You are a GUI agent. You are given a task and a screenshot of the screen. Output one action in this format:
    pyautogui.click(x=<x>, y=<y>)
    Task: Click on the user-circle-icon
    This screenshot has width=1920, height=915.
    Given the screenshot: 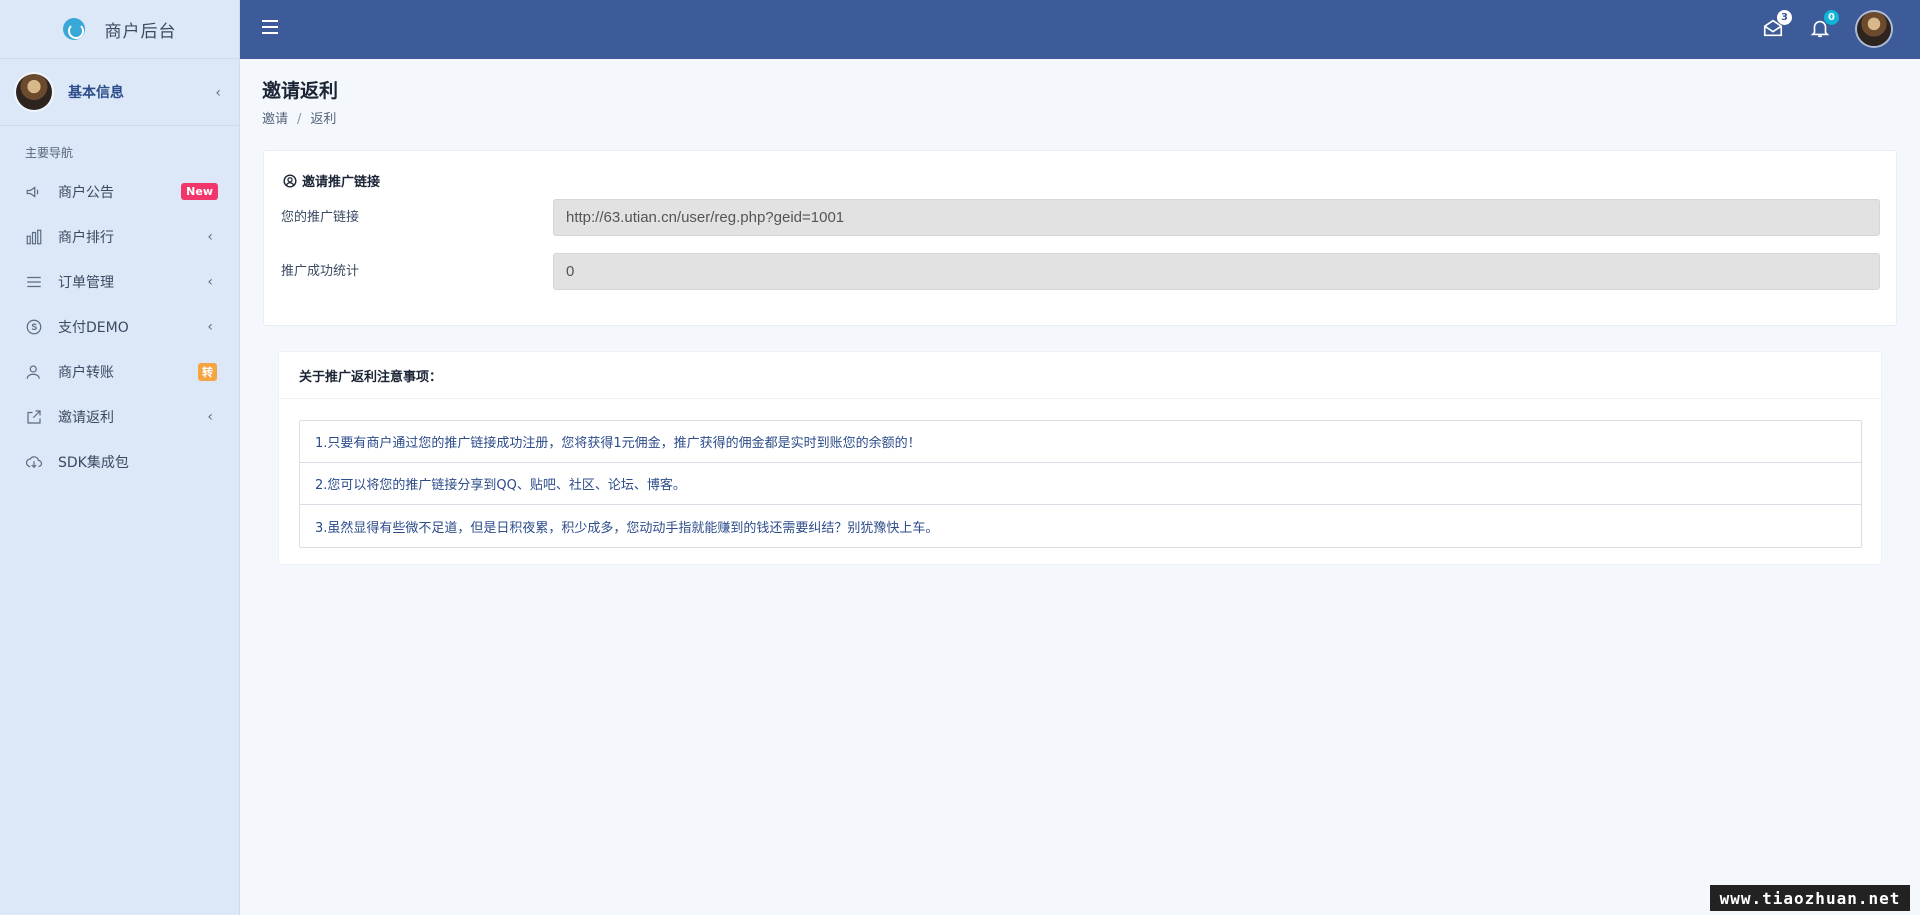 What is the action you would take?
    pyautogui.click(x=290, y=180)
    